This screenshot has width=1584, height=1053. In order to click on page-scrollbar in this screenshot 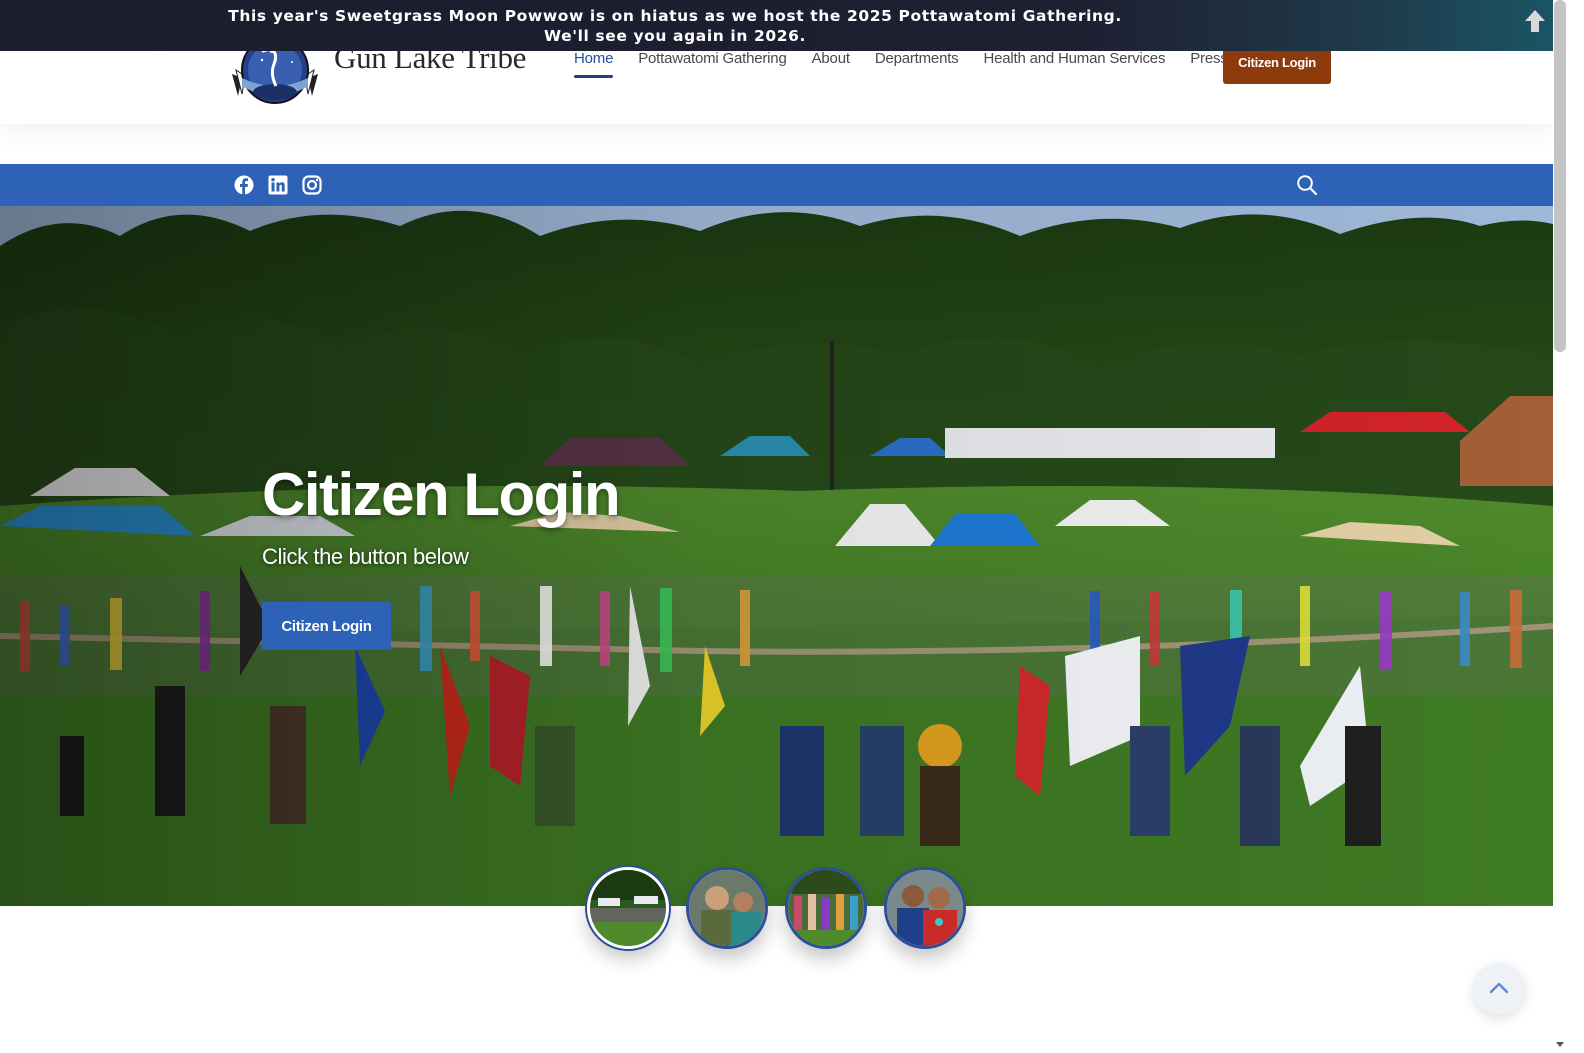, I will do `click(1568, 526)`.